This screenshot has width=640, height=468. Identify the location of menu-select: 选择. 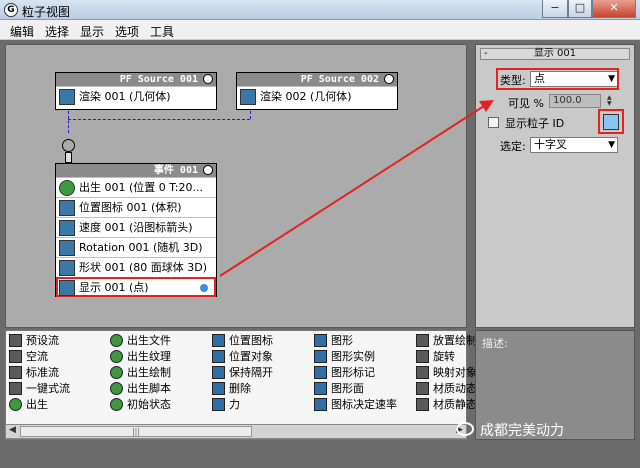
(57, 31).